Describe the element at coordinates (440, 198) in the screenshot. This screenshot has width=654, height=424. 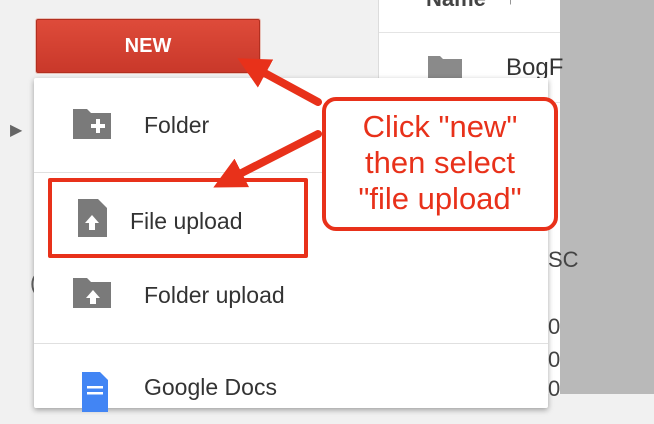
I see `callout-line: "file upload"` at that location.